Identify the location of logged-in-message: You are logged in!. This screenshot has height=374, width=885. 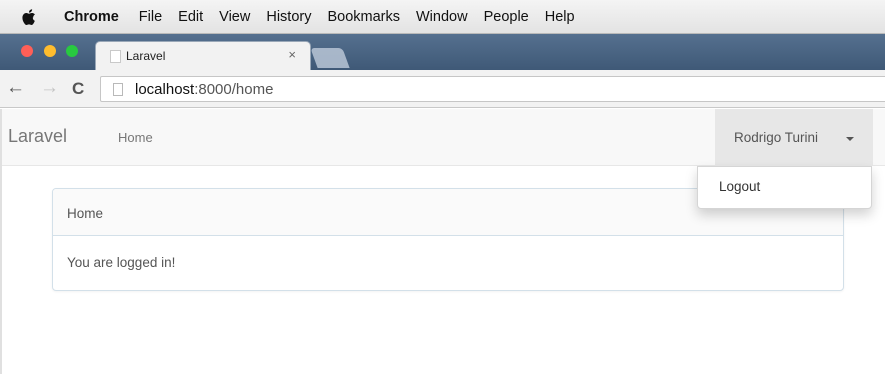
(121, 262).